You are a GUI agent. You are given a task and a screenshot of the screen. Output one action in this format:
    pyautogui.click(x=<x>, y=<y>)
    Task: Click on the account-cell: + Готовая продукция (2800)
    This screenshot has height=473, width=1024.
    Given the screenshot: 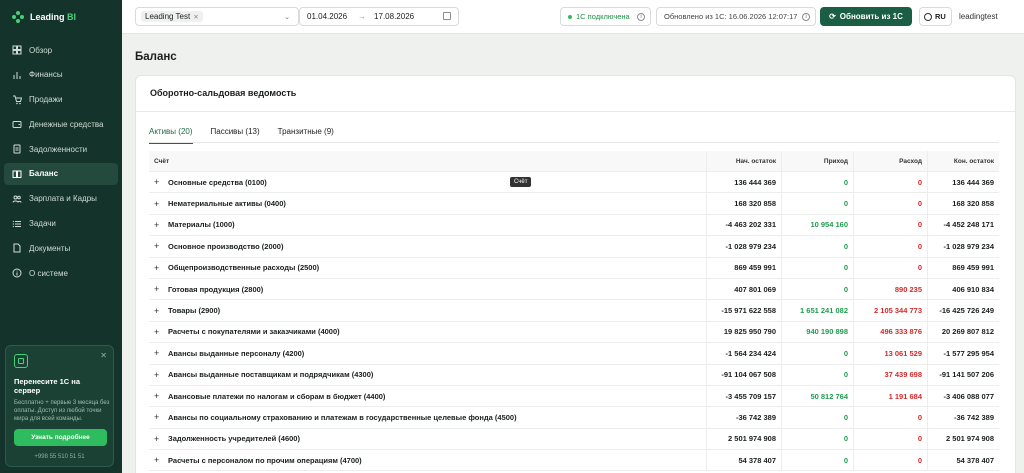 What is the action you would take?
    pyautogui.click(x=427, y=289)
    